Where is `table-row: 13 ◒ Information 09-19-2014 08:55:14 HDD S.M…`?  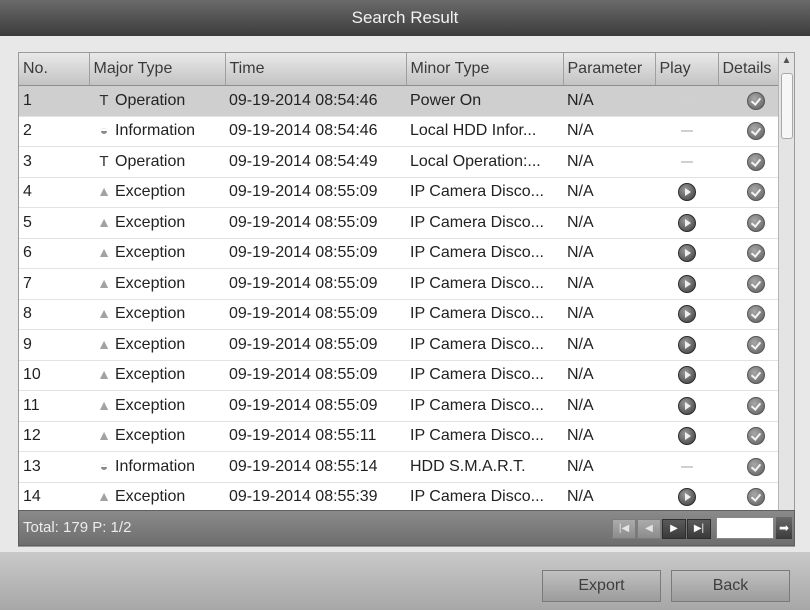 table-row: 13 ◒ Information 09-19-2014 08:55:14 HDD S.M… is located at coordinates (406, 467).